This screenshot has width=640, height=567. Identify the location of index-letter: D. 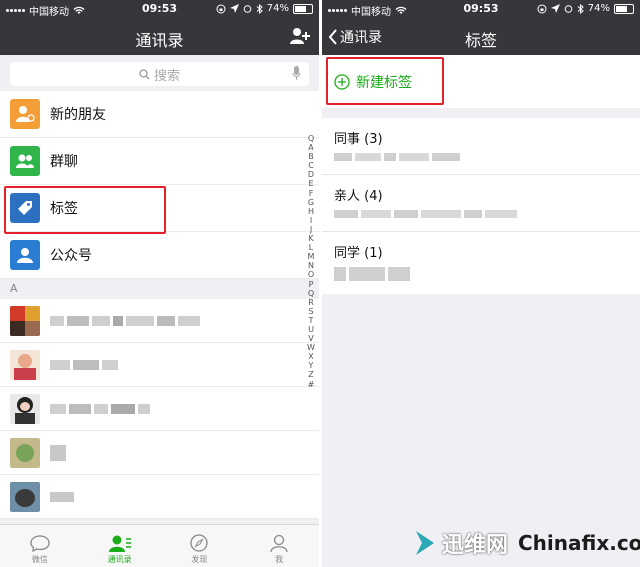
(311, 174).